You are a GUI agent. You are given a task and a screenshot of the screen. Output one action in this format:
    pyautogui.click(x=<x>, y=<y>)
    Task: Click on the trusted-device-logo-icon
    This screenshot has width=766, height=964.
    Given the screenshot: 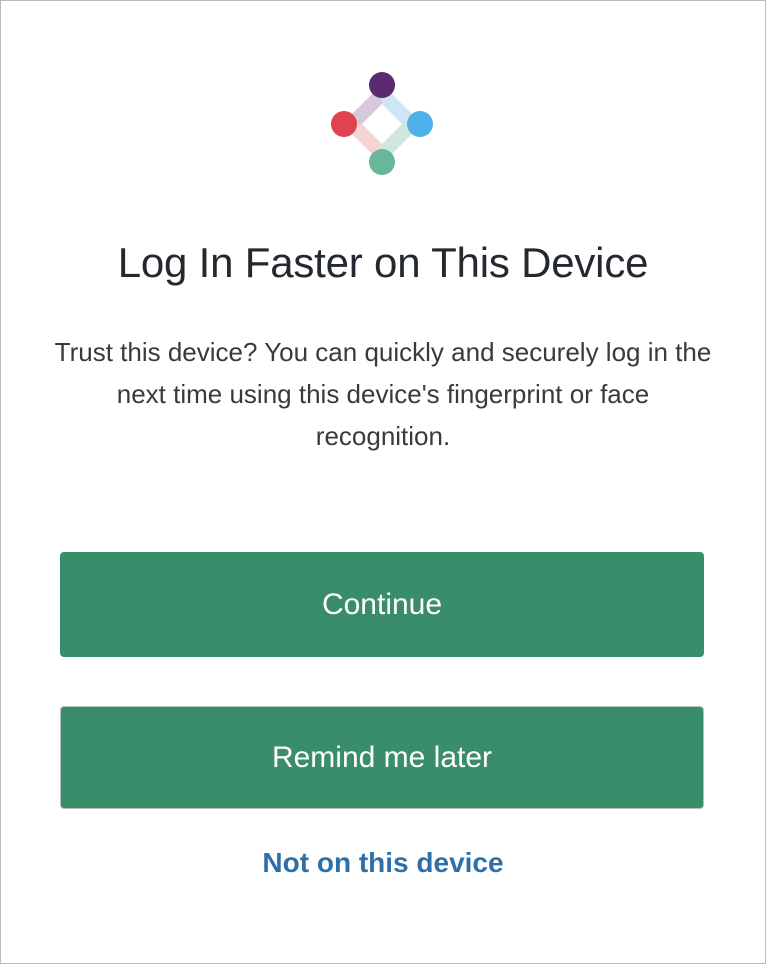 What is the action you would take?
    pyautogui.click(x=382, y=123)
    